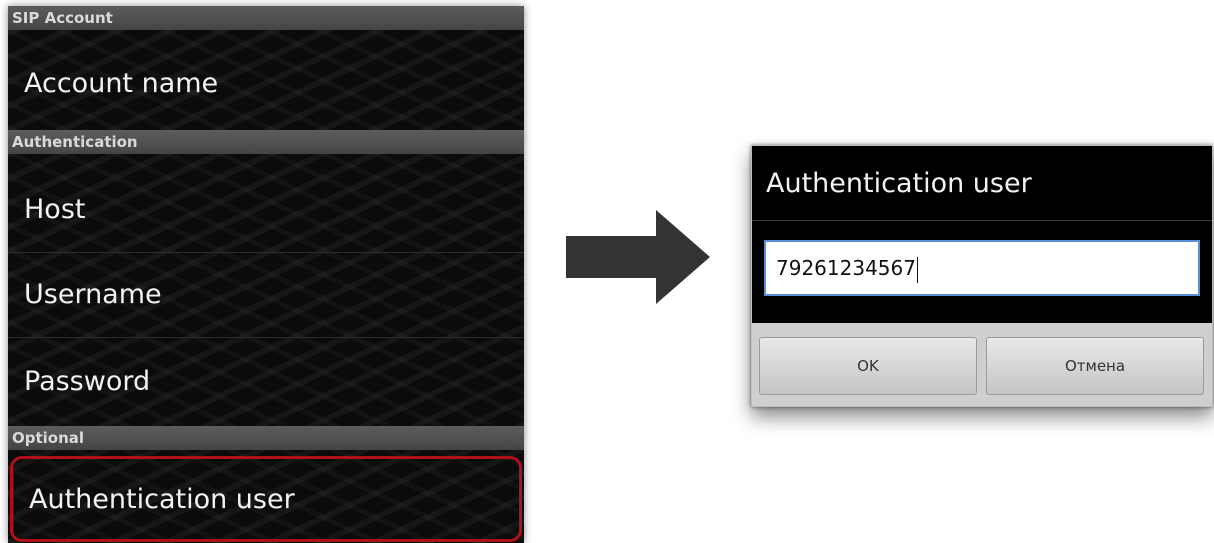  I want to click on list-item-label: Authentication user, so click(162, 499).